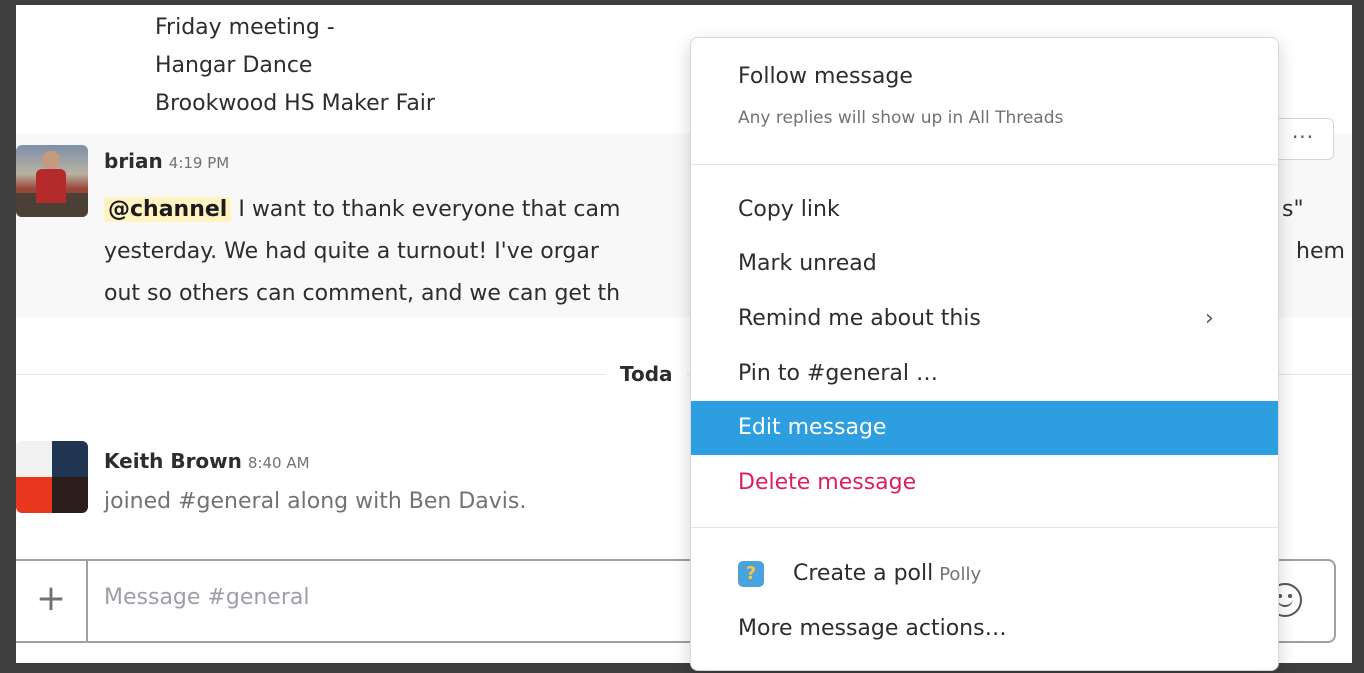 The image size is (1364, 673). Describe the element at coordinates (8, 336) in the screenshot. I see `frame-left` at that location.